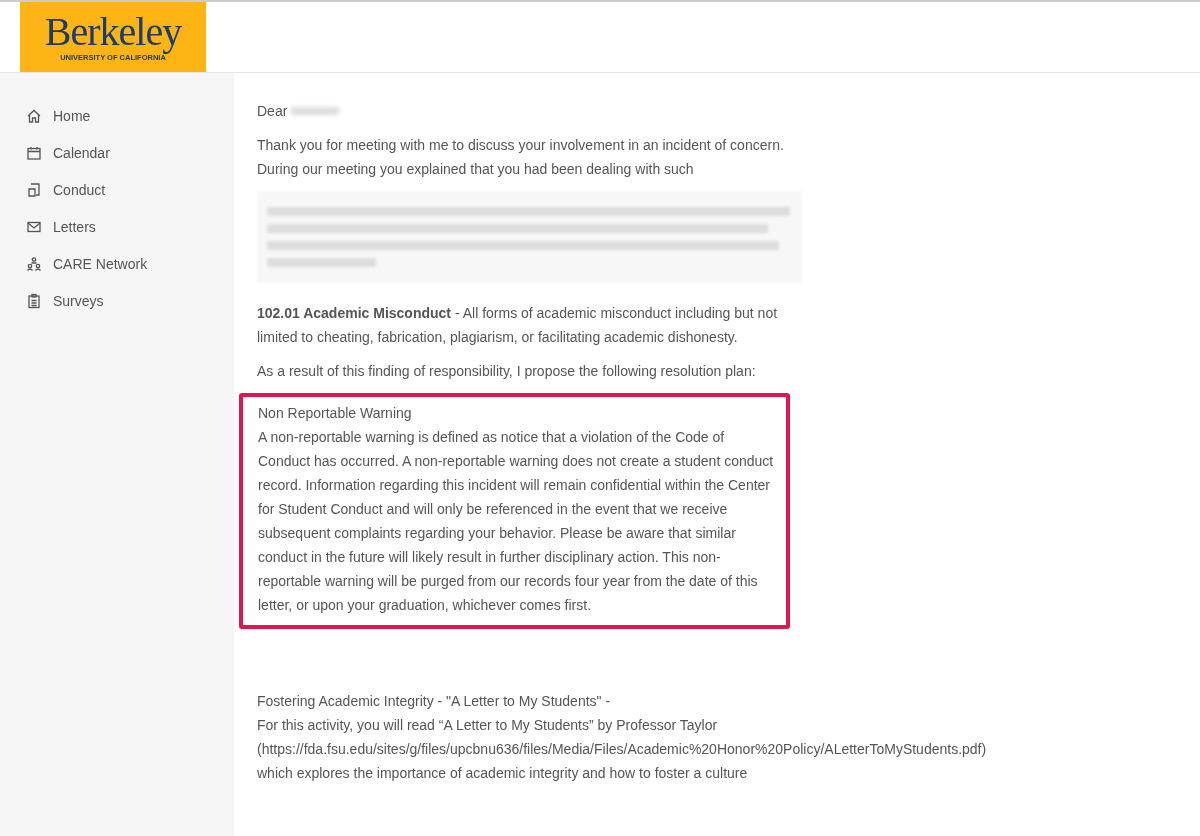 The height and width of the screenshot is (836, 1200). What do you see at coordinates (503, 773) in the screenshot?
I see `activity-line: which explores the importance of academic integrity and how to foster a culture` at bounding box center [503, 773].